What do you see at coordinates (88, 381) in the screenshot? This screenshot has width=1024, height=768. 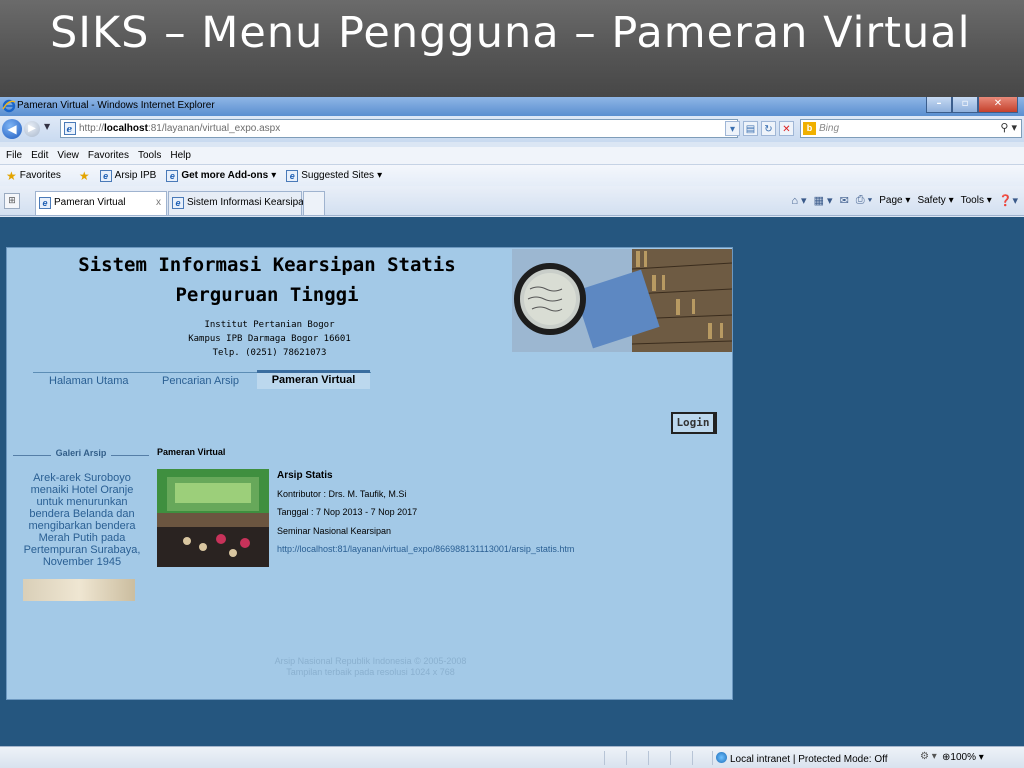 I see `nav-halaman-utama: Halaman Utama` at bounding box center [88, 381].